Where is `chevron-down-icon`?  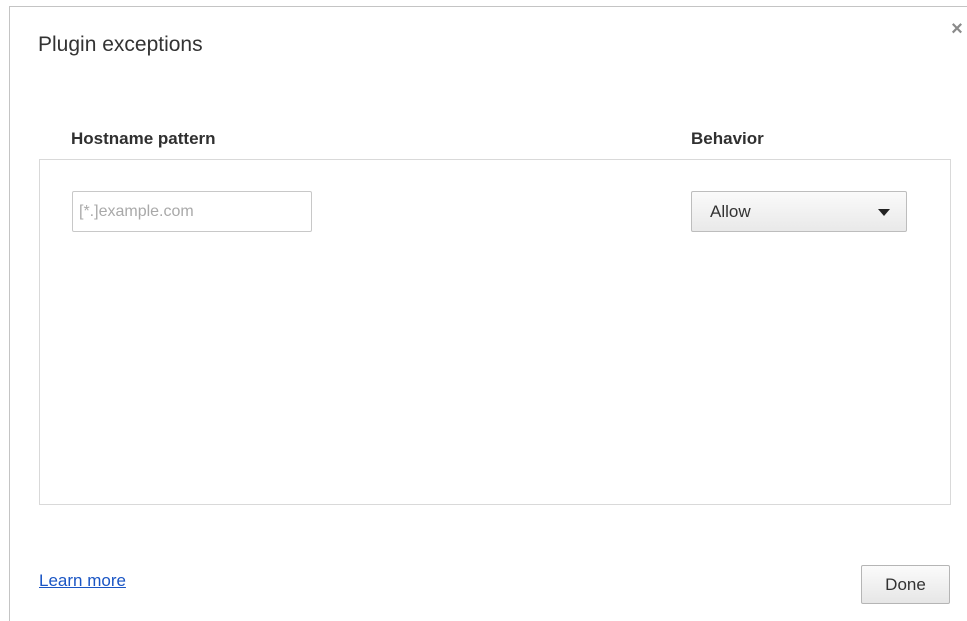
chevron-down-icon is located at coordinates (884, 212).